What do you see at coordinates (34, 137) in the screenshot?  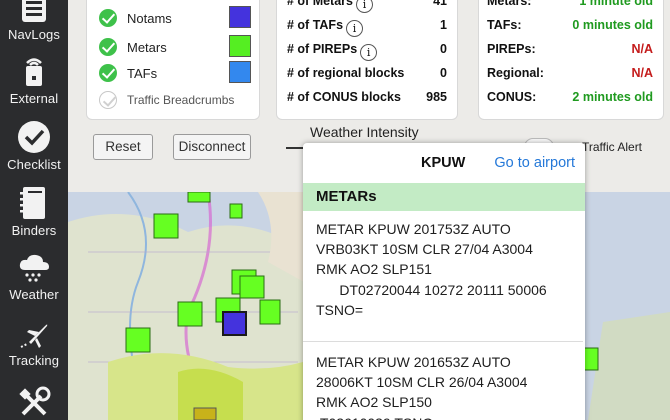 I see `checklist-icon` at bounding box center [34, 137].